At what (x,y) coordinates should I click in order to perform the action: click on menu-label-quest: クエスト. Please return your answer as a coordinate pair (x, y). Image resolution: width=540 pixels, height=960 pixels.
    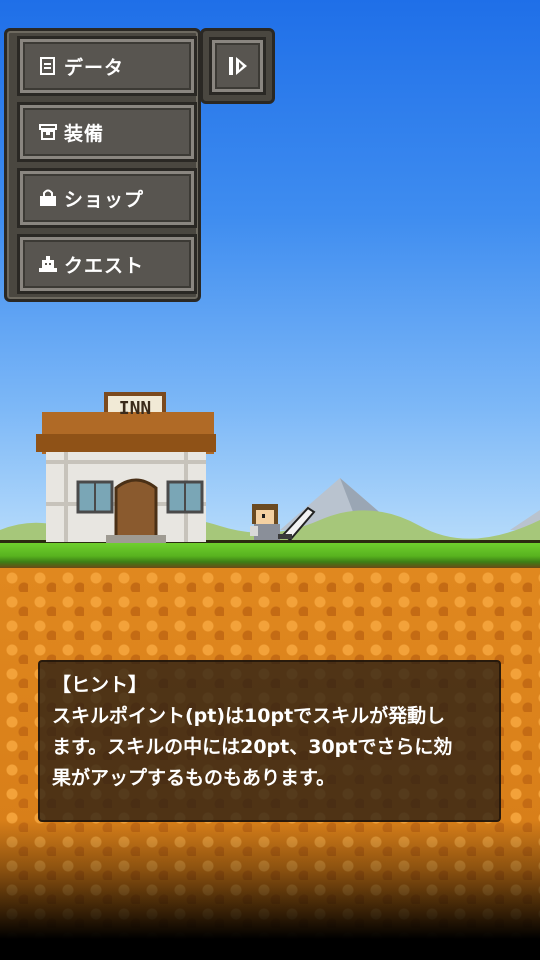
    Looking at the image, I should click on (104, 265).